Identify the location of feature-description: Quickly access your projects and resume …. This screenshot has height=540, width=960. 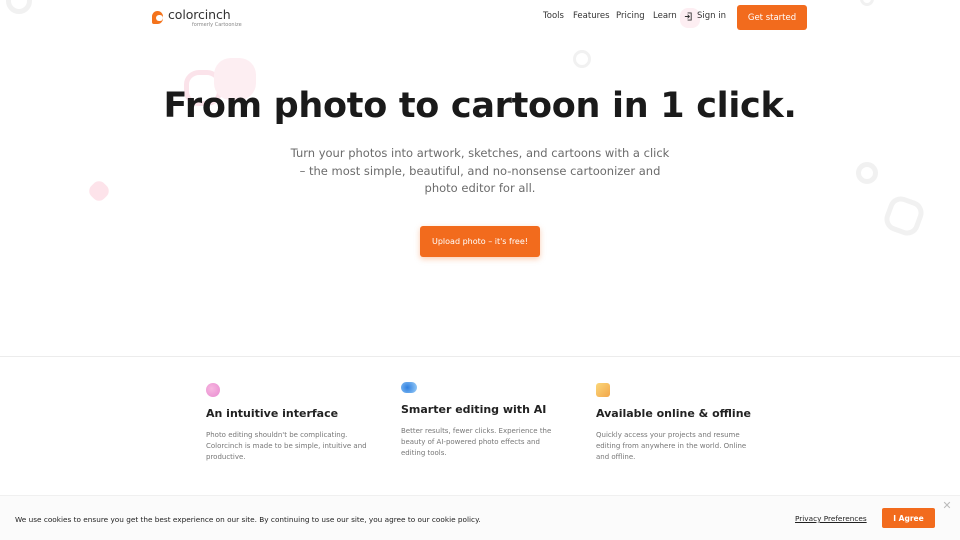
(671, 446).